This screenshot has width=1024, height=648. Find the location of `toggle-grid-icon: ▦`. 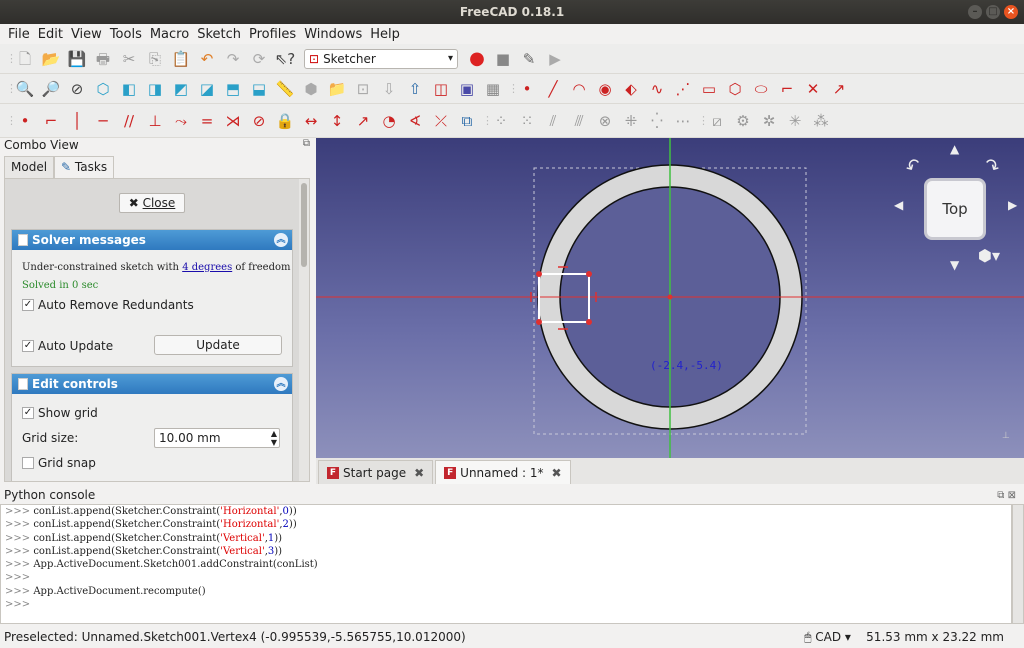

toggle-grid-icon: ▦ is located at coordinates (493, 89).